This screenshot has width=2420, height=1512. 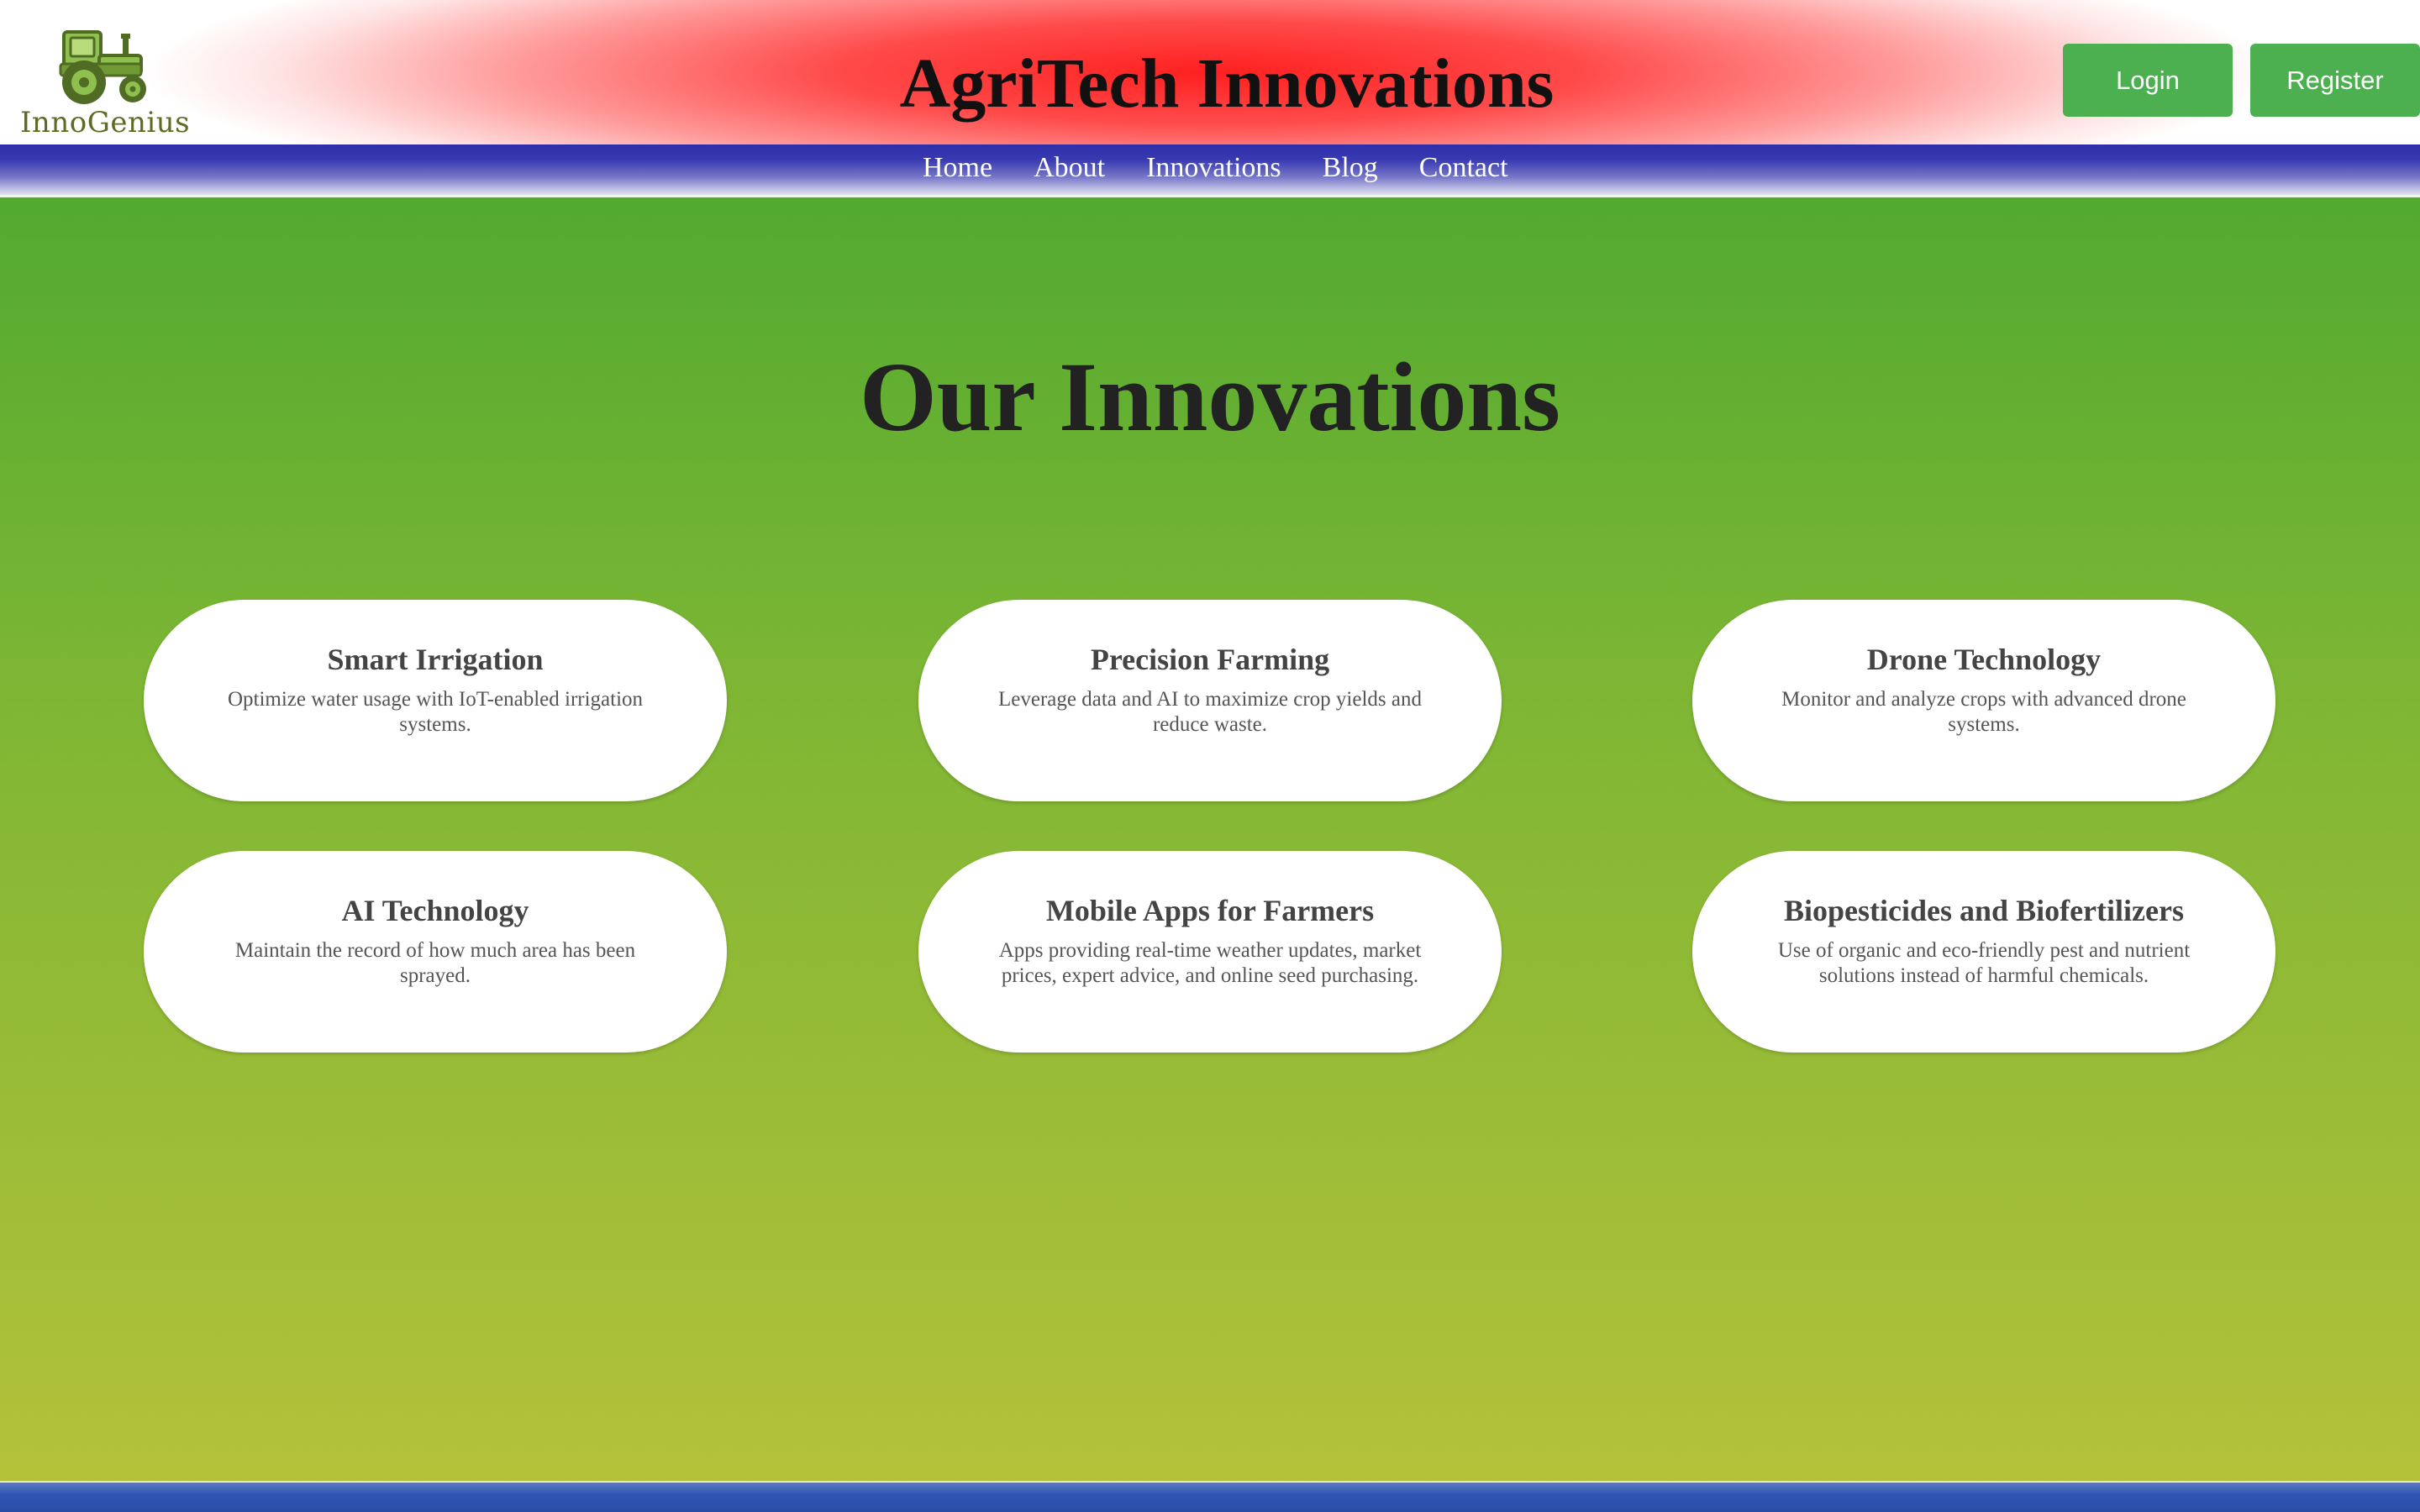 I want to click on card-title: AI Technology, so click(x=435, y=910).